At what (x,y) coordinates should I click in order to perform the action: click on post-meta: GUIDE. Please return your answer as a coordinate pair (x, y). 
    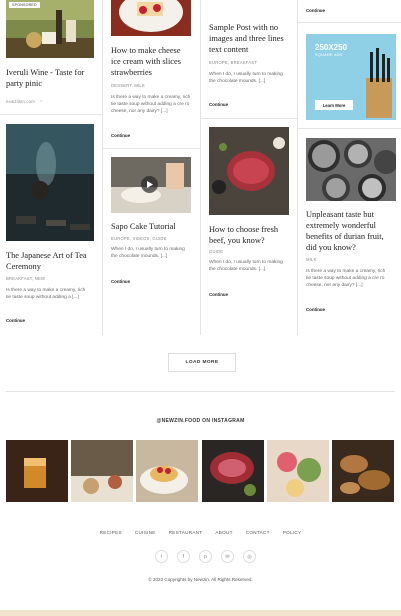
    Looking at the image, I should click on (216, 251).